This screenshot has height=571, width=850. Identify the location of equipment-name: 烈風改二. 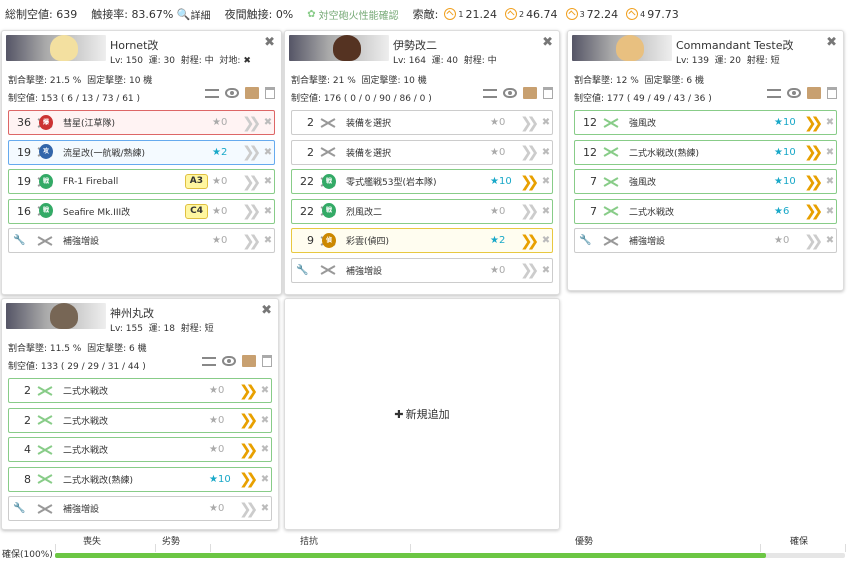
(418, 211).